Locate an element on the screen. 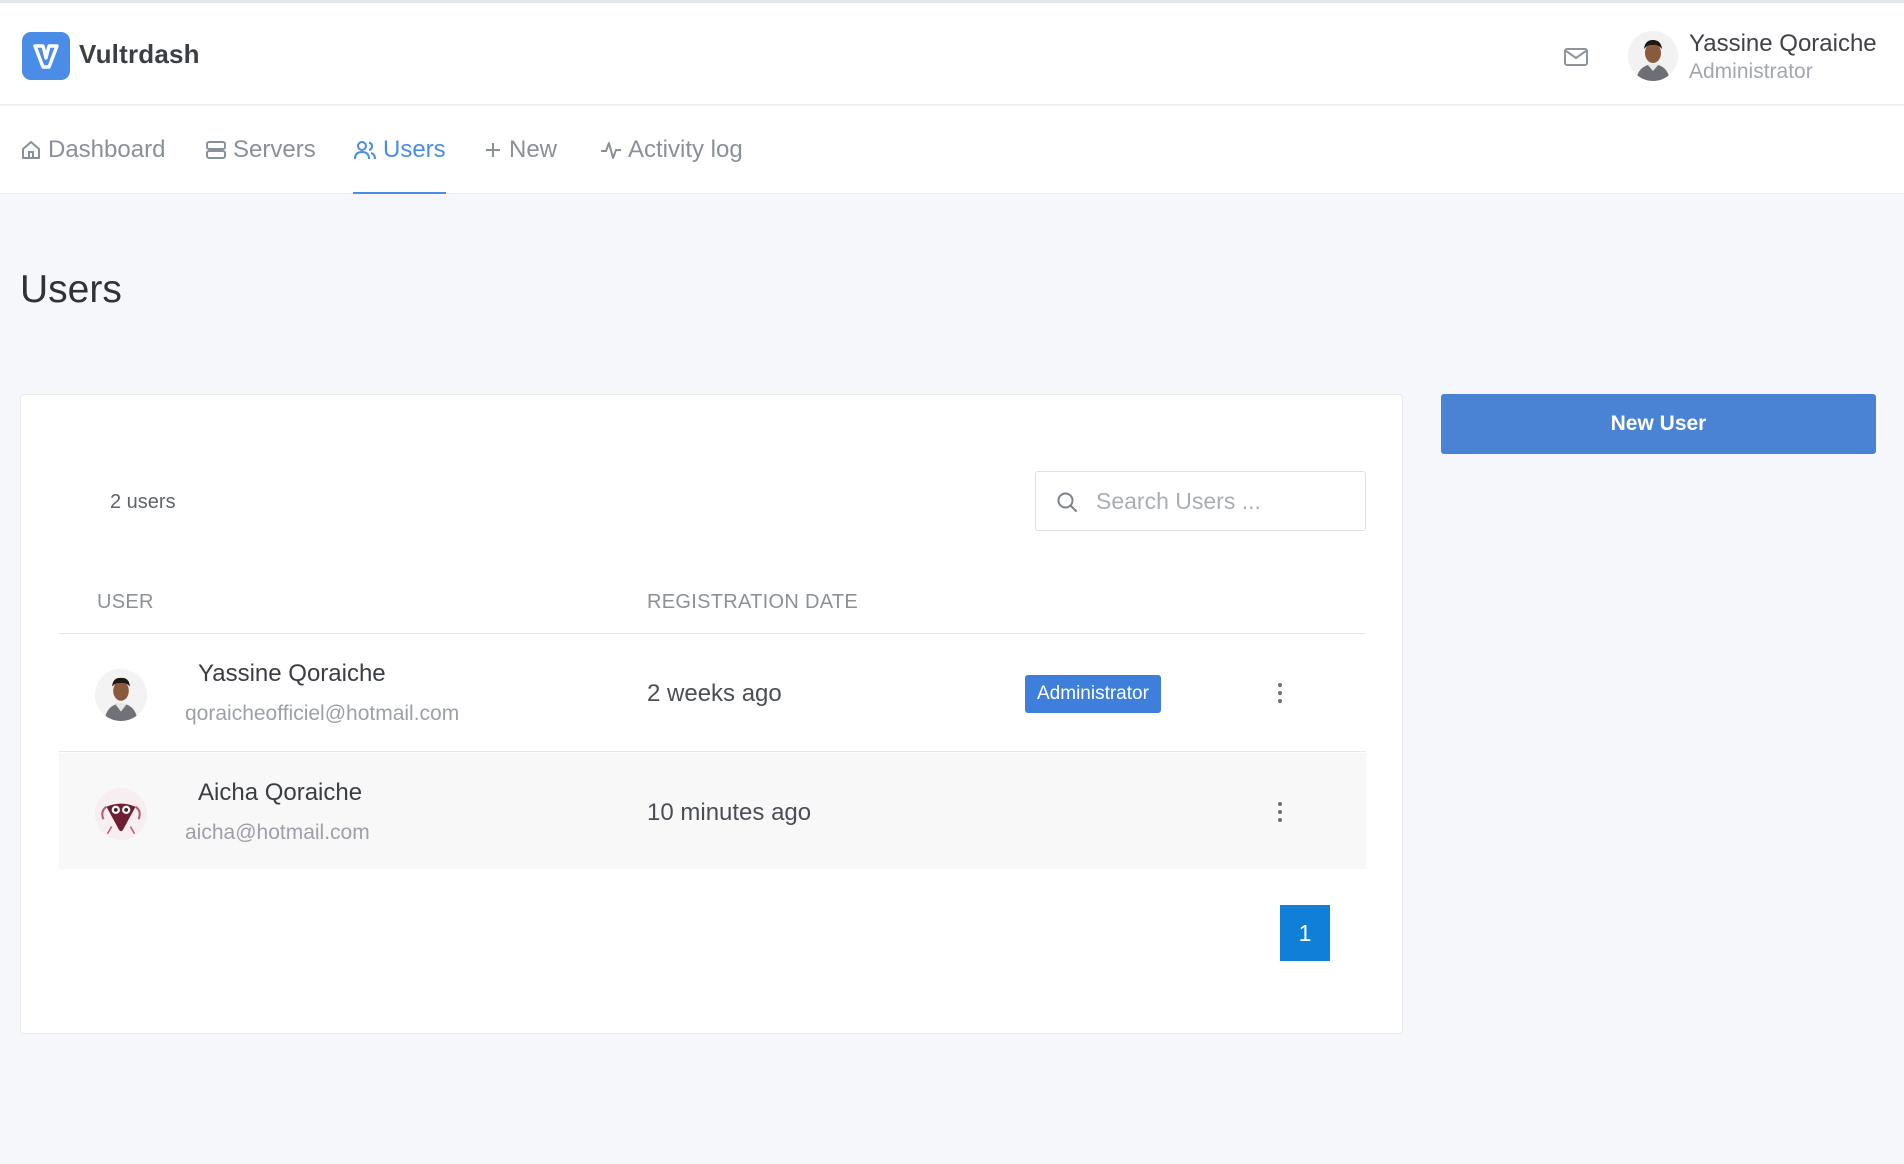 The width and height of the screenshot is (1904, 1164). app-logo is located at coordinates (46, 56).